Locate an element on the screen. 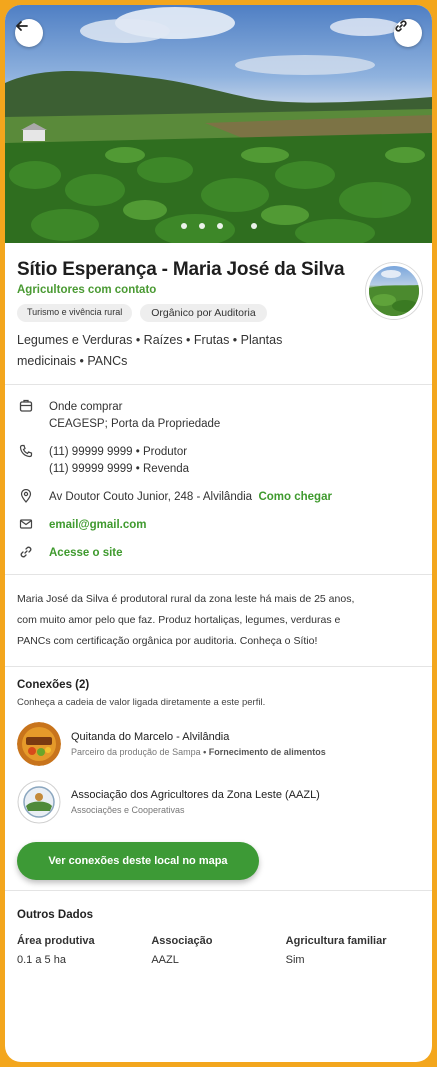  directions-link: Como chegar is located at coordinates (295, 497).